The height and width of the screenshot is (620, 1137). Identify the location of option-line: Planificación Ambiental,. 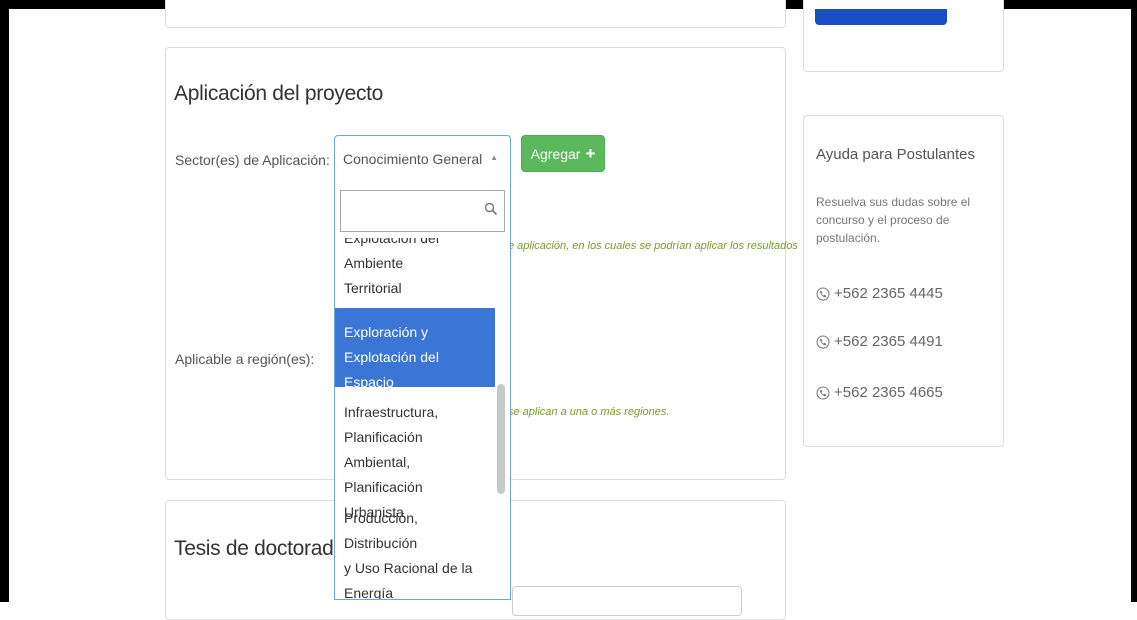
(383, 449).